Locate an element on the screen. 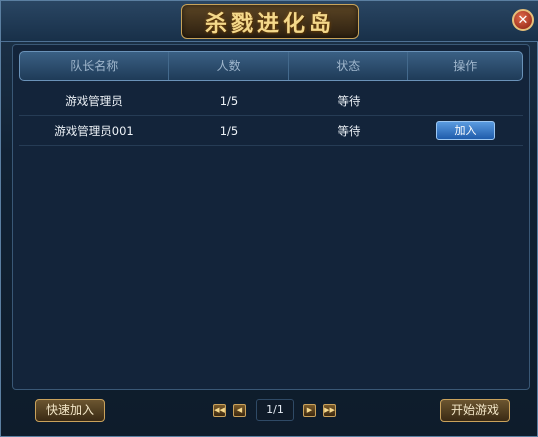 This screenshot has height=437, width=538. join-button: 加入 is located at coordinates (465, 130).